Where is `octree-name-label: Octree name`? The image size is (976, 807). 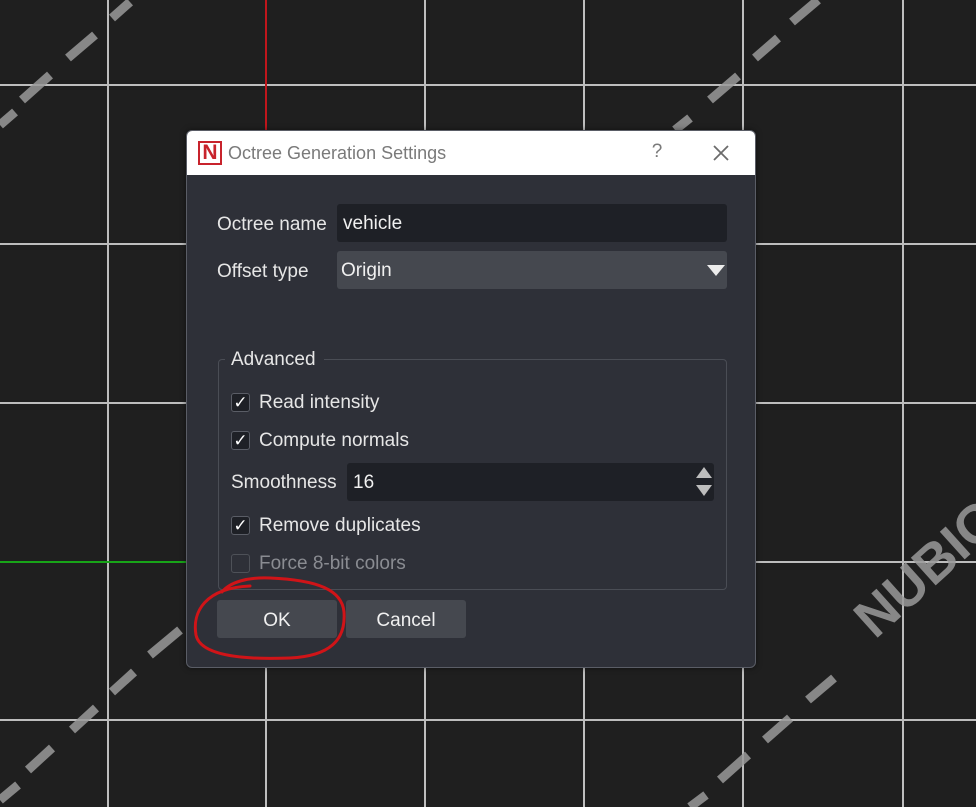 octree-name-label: Octree name is located at coordinates (272, 224).